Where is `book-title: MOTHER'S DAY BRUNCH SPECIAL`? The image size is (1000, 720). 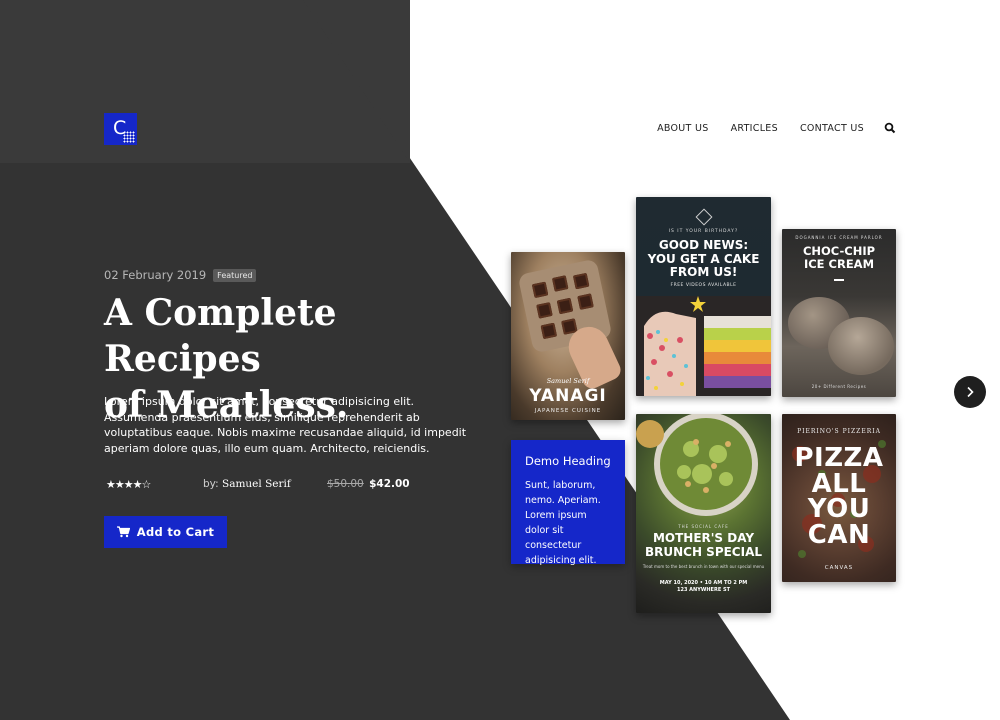 book-title: MOTHER'S DAY BRUNCH SPECIAL is located at coordinates (703, 545).